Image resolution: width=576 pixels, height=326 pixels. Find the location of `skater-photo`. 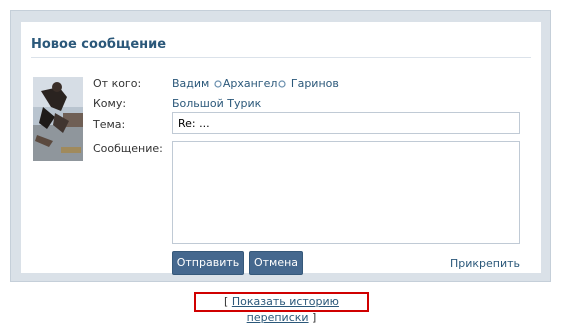

skater-photo is located at coordinates (58, 119).